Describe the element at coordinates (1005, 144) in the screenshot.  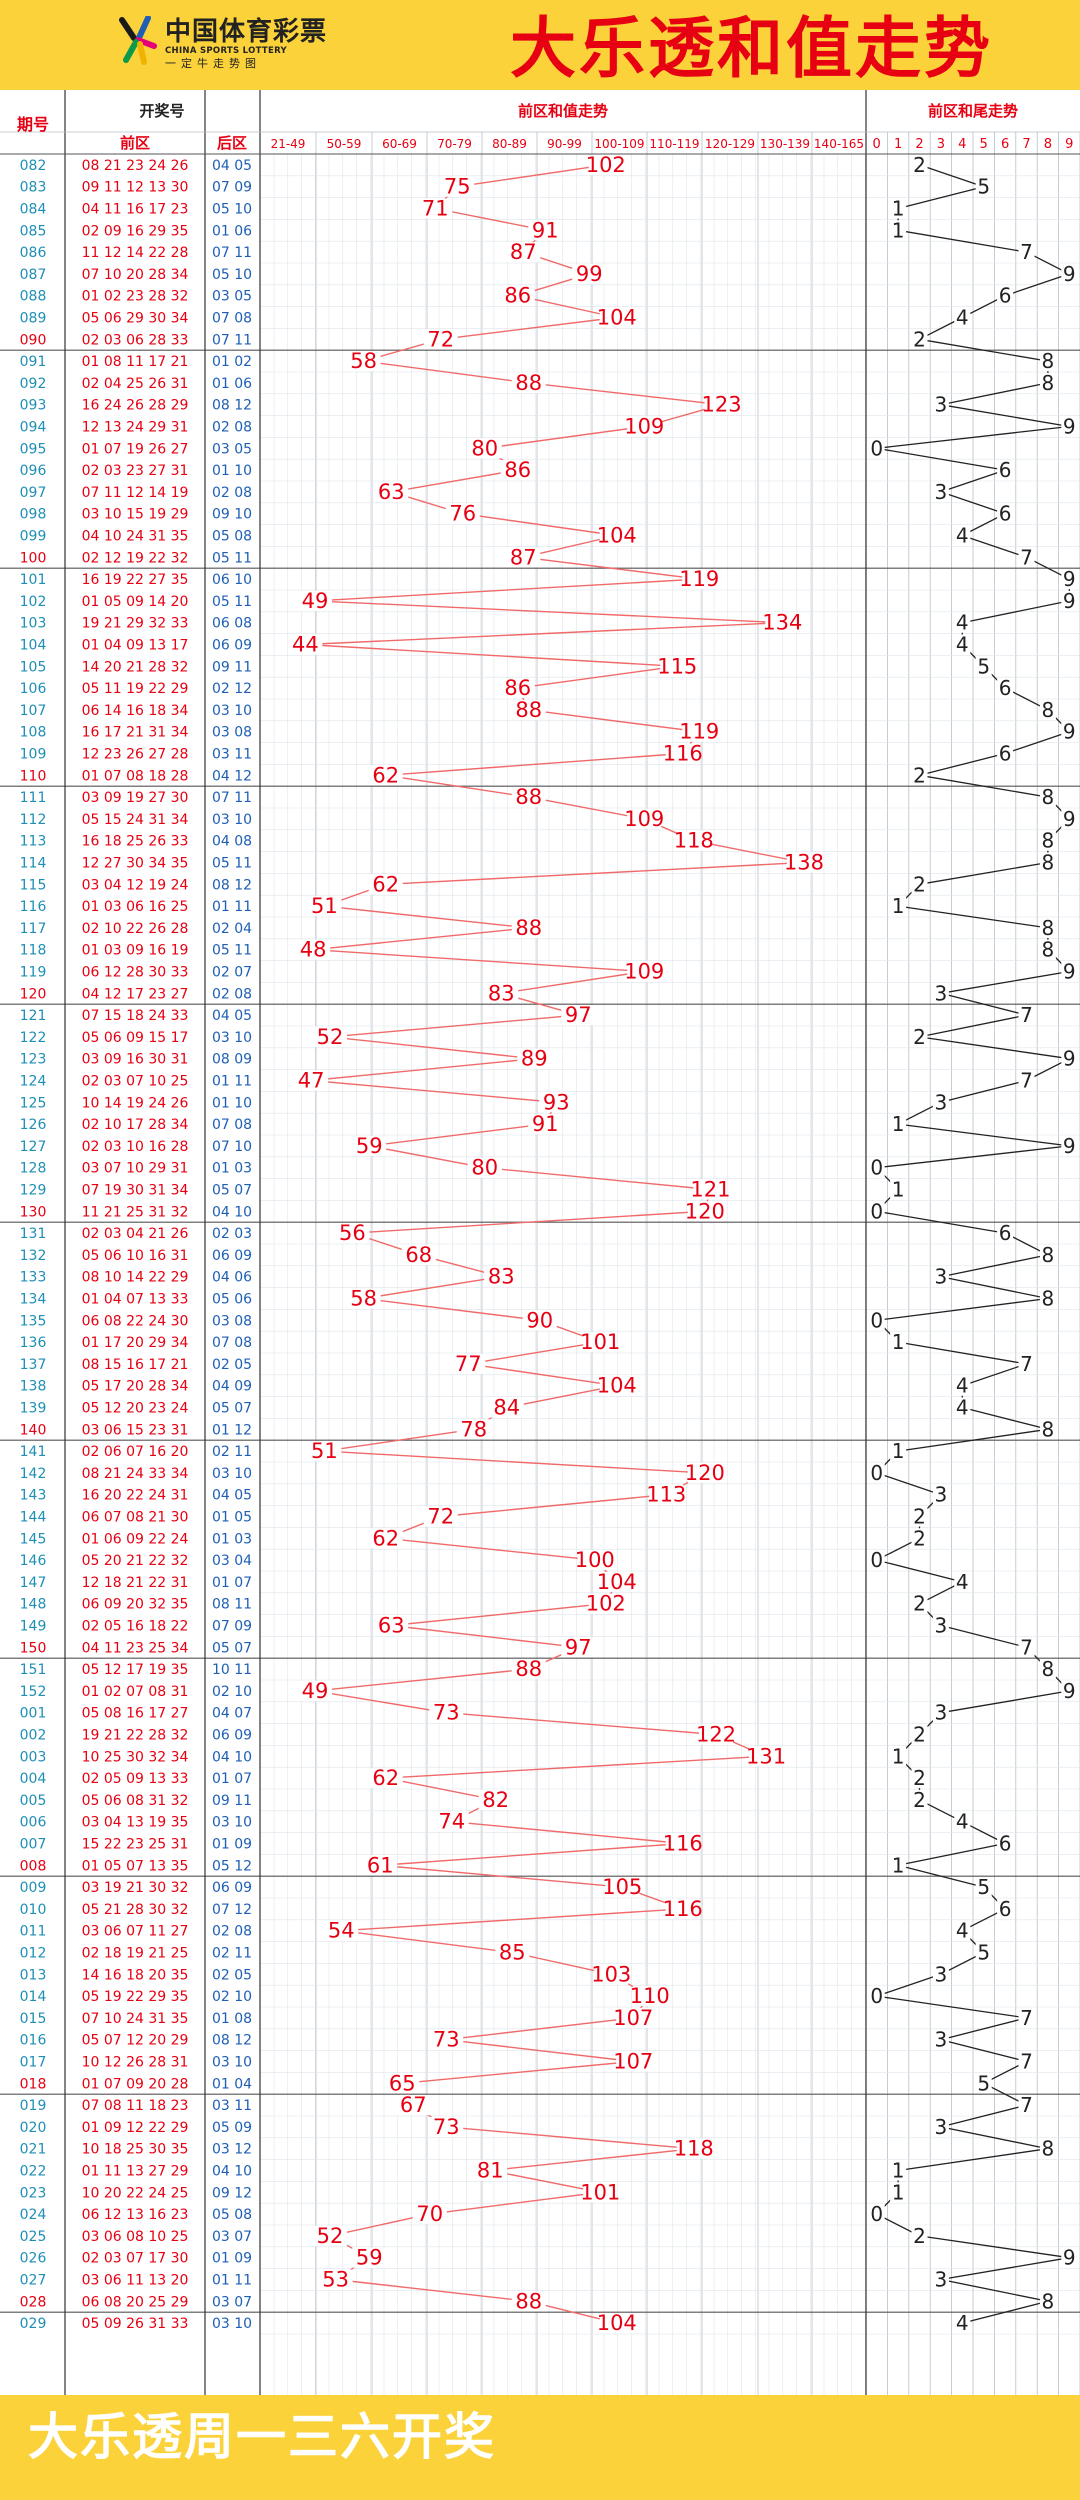
I see `tail-digit-label: 6` at that location.